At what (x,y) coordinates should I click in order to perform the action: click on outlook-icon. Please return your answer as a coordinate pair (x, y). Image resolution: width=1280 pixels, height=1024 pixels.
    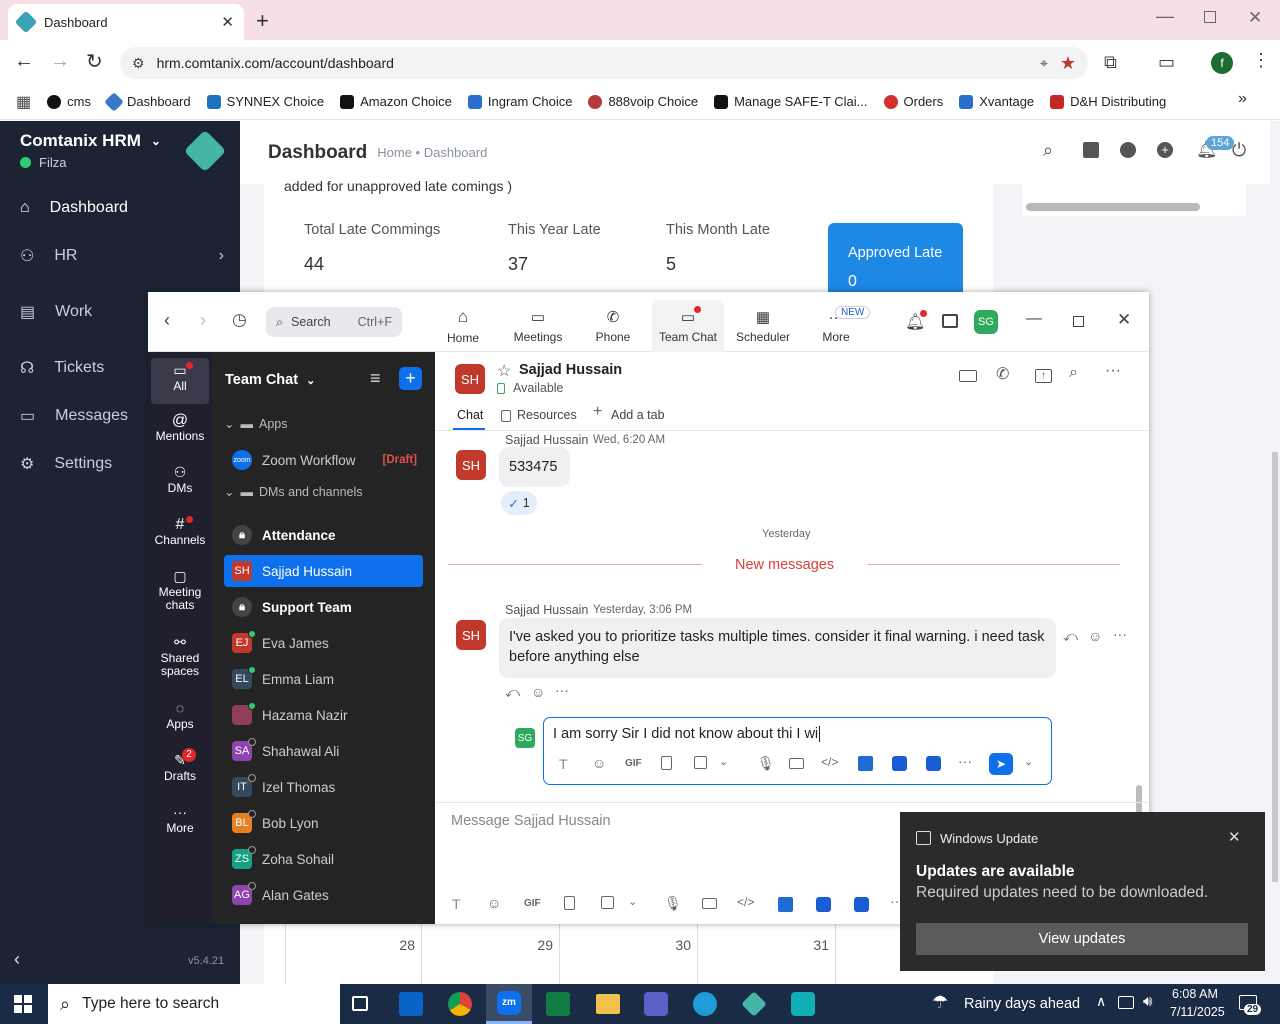
    Looking at the image, I should click on (411, 1004).